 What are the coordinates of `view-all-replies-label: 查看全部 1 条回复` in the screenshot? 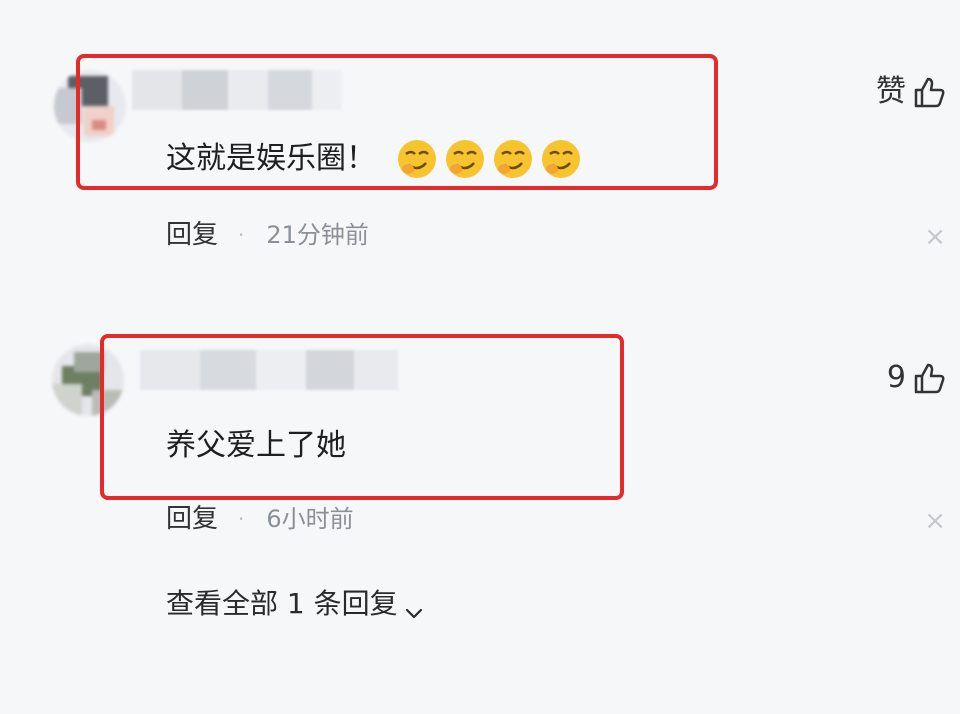 It's located at (282, 603).